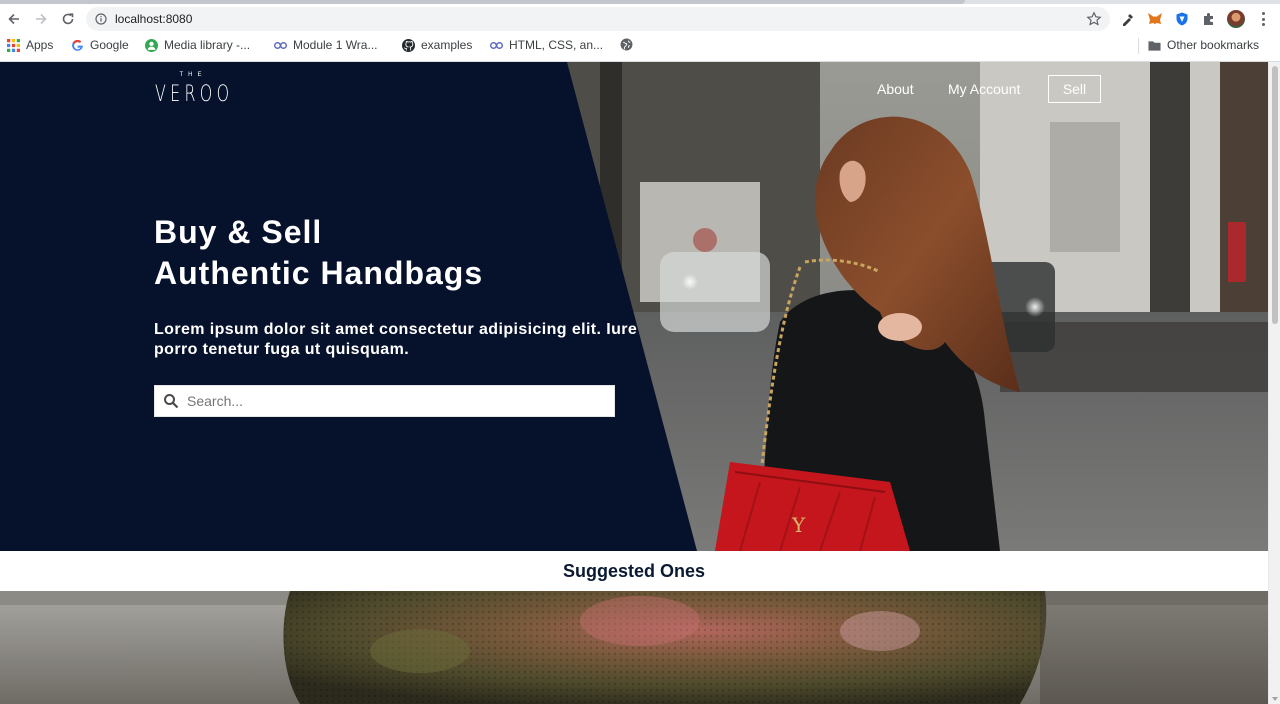  Describe the element at coordinates (1182, 19) in the screenshot. I see `shield-extension-icon` at that location.